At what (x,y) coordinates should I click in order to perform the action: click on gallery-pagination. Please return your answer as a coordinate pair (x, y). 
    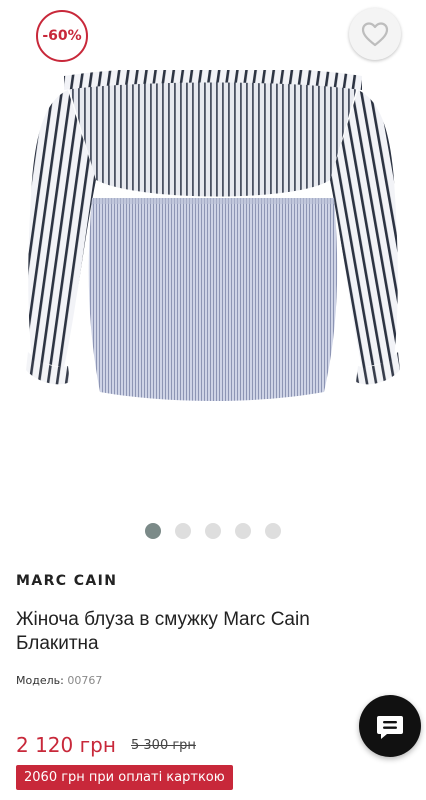
    Looking at the image, I should click on (213, 531).